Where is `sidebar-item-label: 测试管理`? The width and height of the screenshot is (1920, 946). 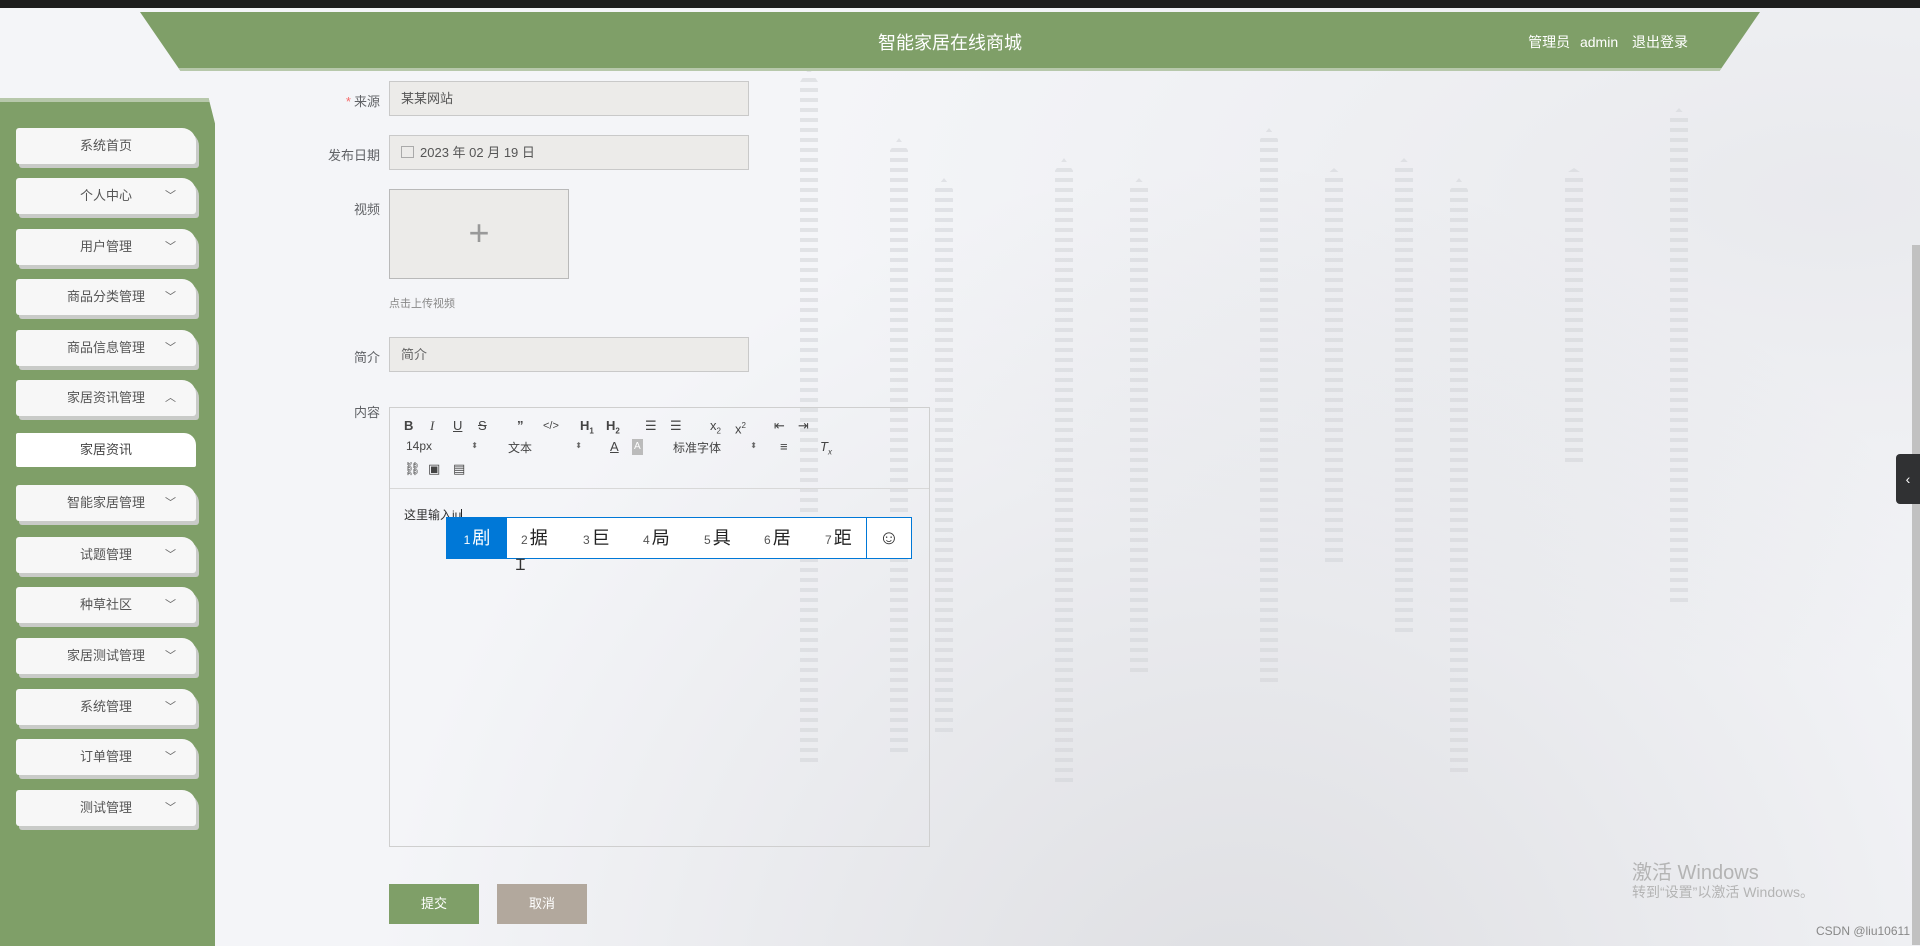
sidebar-item-label: 测试管理 is located at coordinates (105, 807).